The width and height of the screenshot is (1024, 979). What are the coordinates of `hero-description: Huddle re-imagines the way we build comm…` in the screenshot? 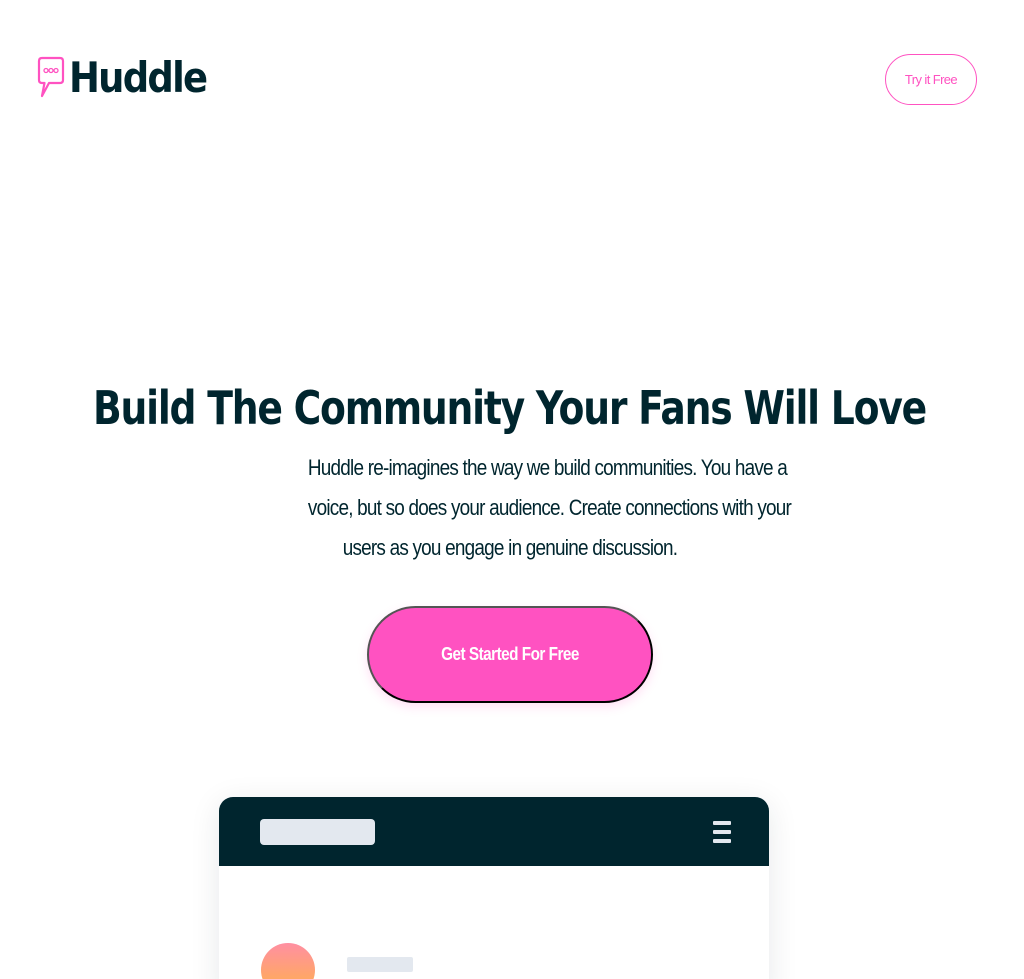 It's located at (533, 508).